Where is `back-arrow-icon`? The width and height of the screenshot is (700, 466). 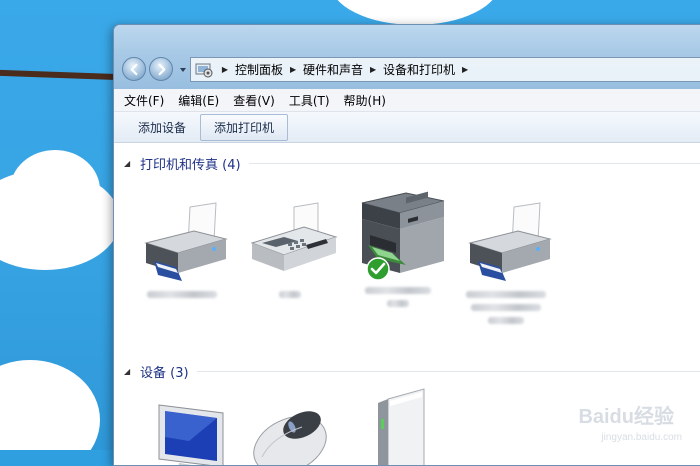 back-arrow-icon is located at coordinates (133, 69).